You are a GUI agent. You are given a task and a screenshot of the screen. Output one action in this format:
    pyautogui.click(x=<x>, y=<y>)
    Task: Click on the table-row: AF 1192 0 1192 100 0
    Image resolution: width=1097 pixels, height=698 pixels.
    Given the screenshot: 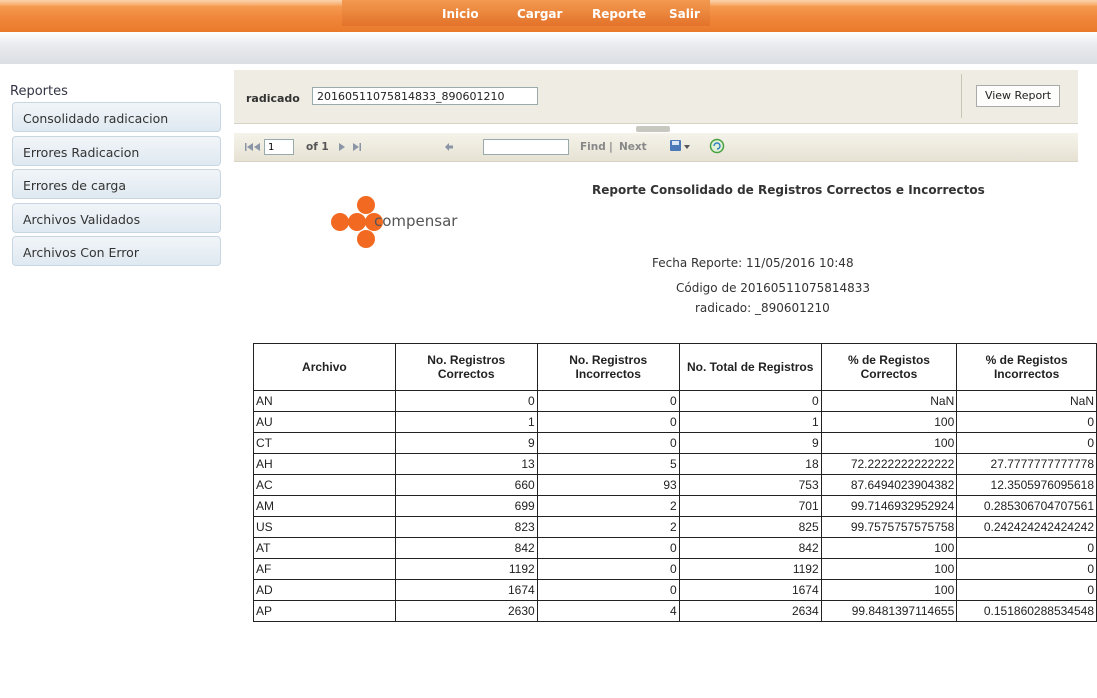 What is the action you would take?
    pyautogui.click(x=675, y=569)
    